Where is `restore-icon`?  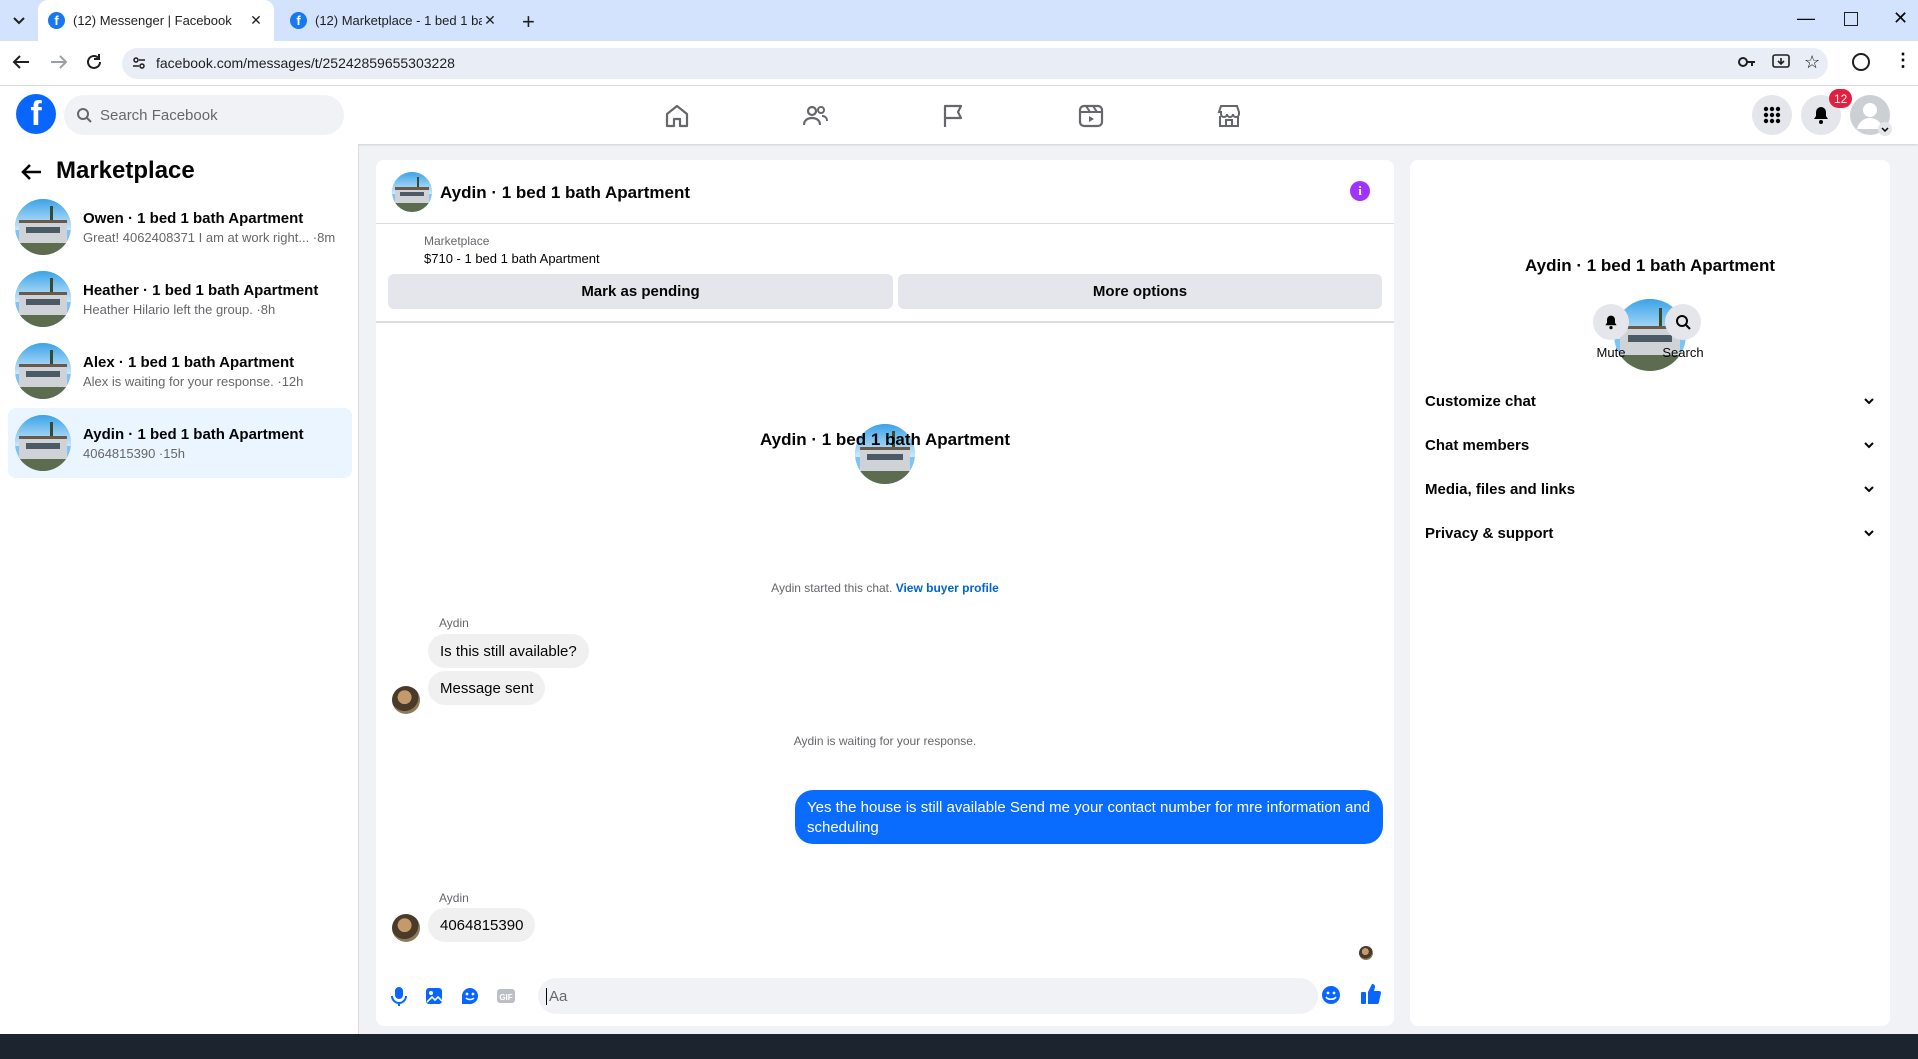
restore-icon is located at coordinates (1851, 19).